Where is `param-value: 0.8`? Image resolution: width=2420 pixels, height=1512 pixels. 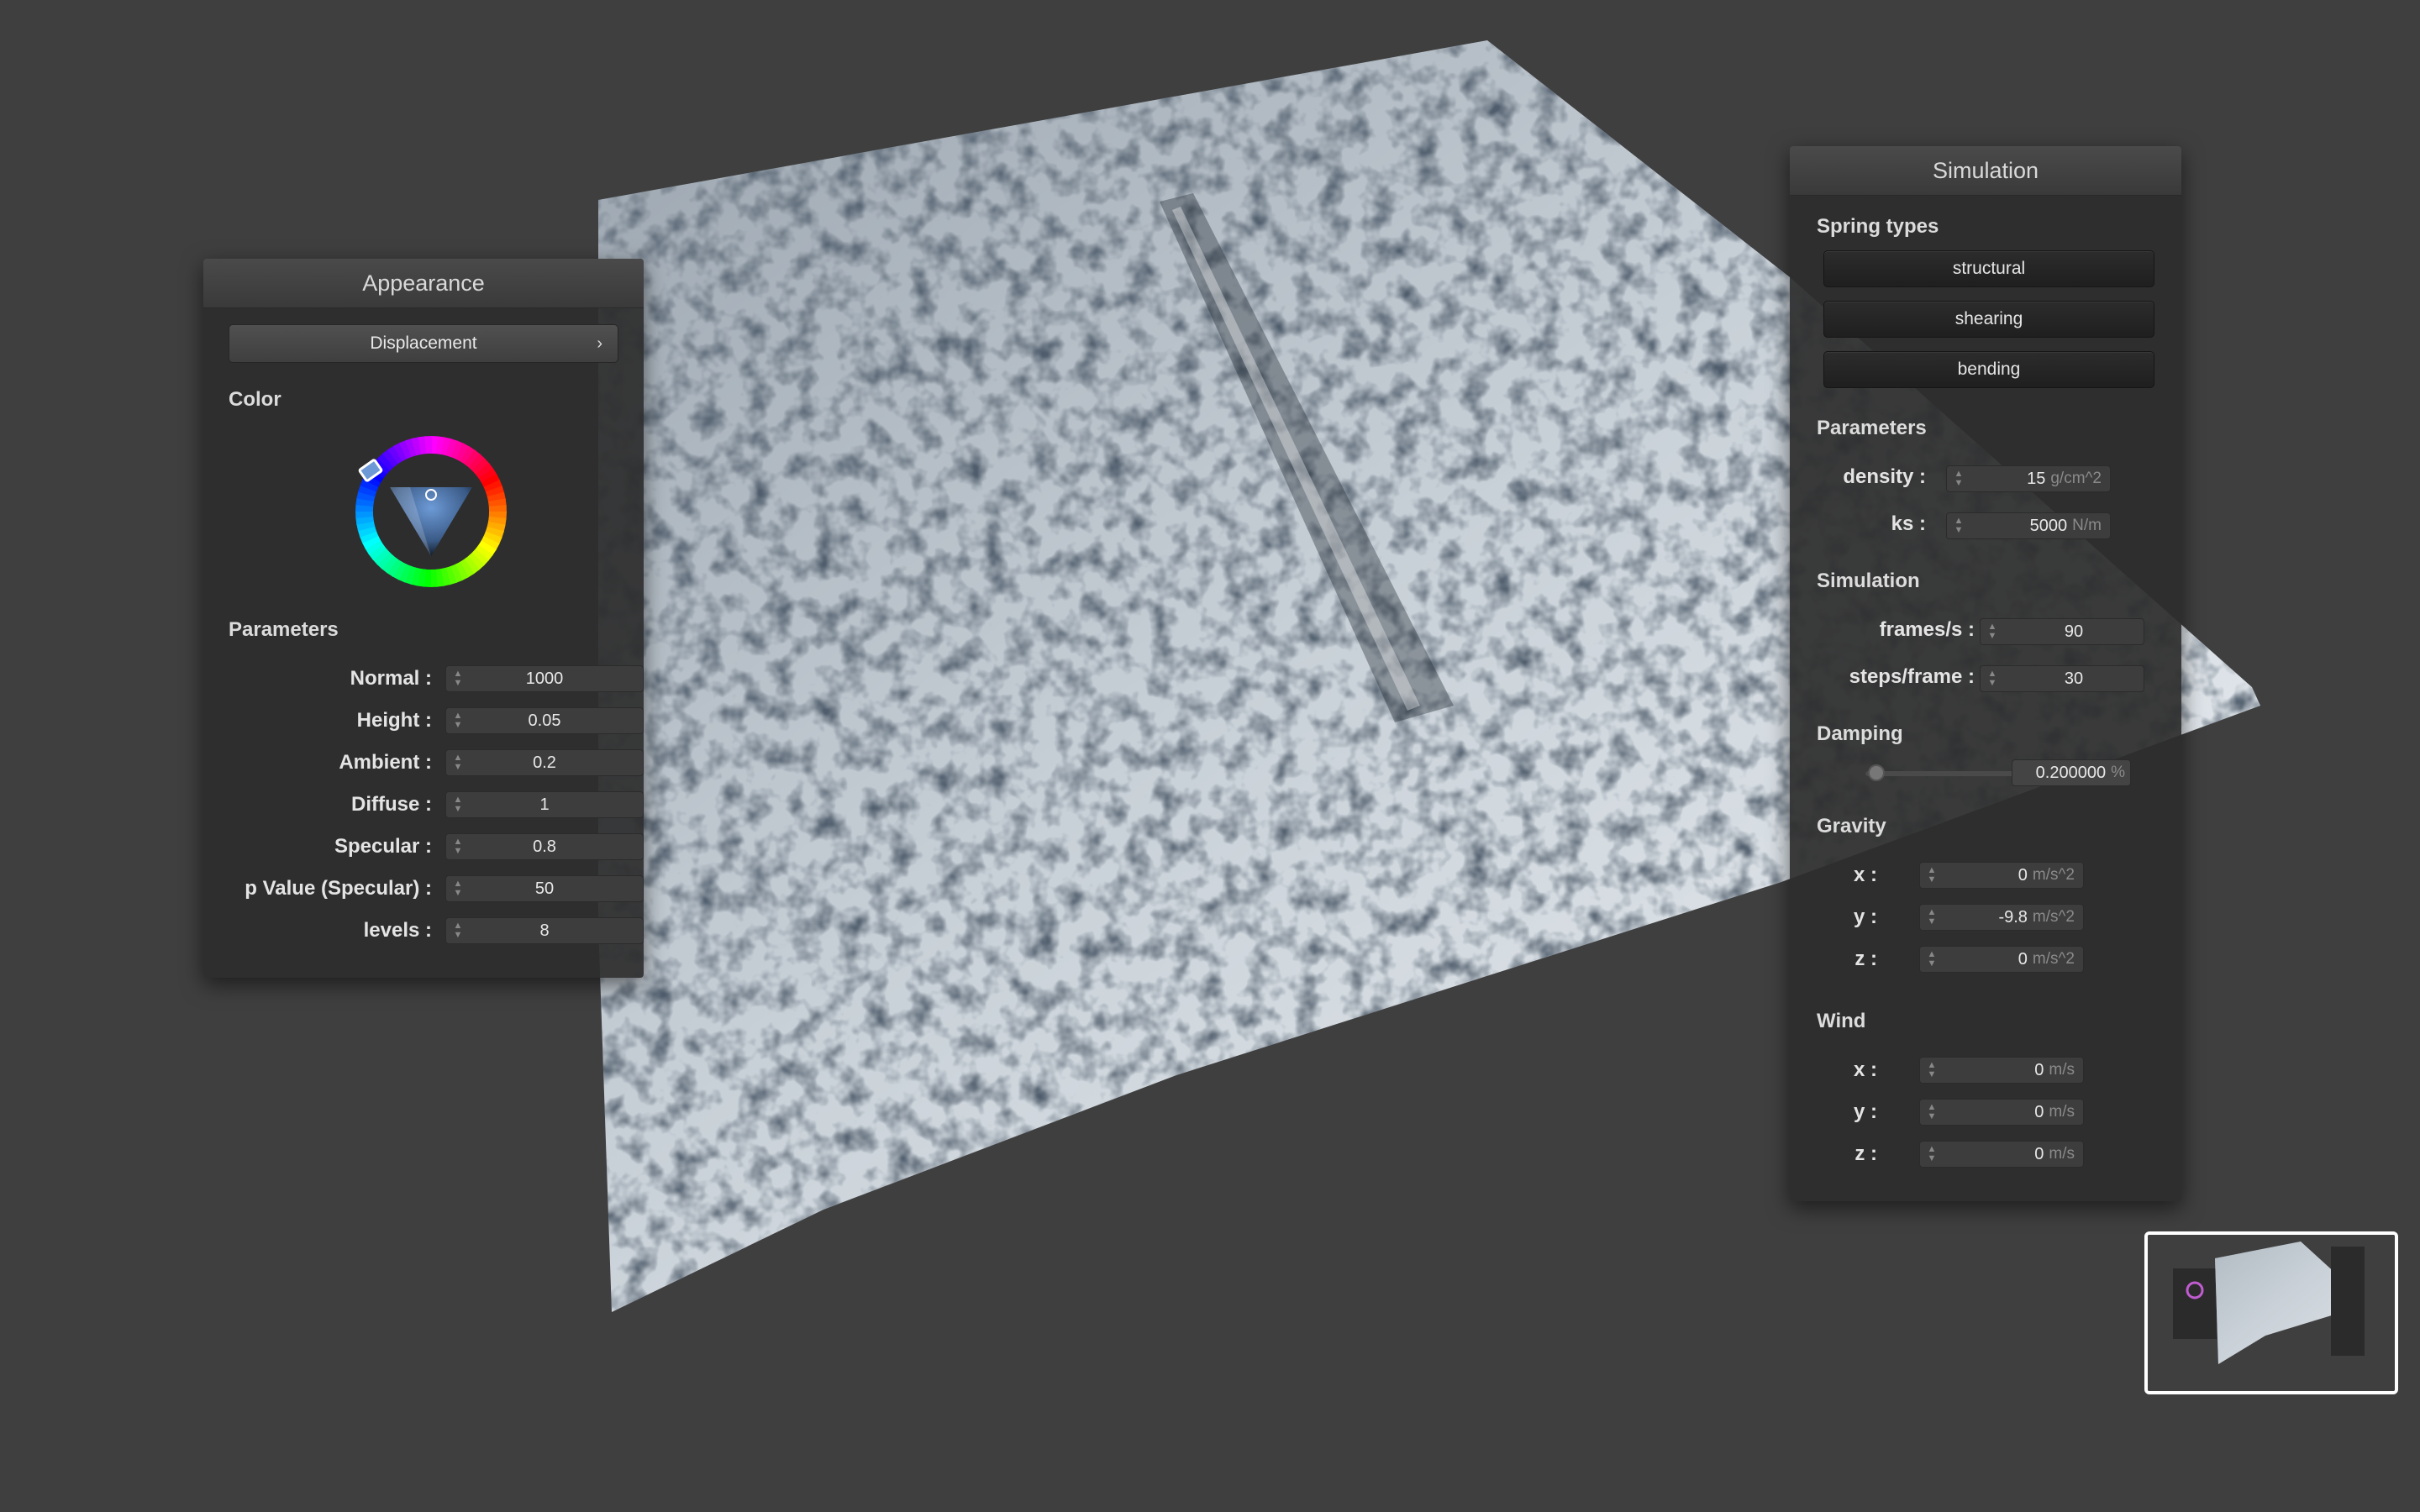
param-value: 0.8 is located at coordinates (544, 846).